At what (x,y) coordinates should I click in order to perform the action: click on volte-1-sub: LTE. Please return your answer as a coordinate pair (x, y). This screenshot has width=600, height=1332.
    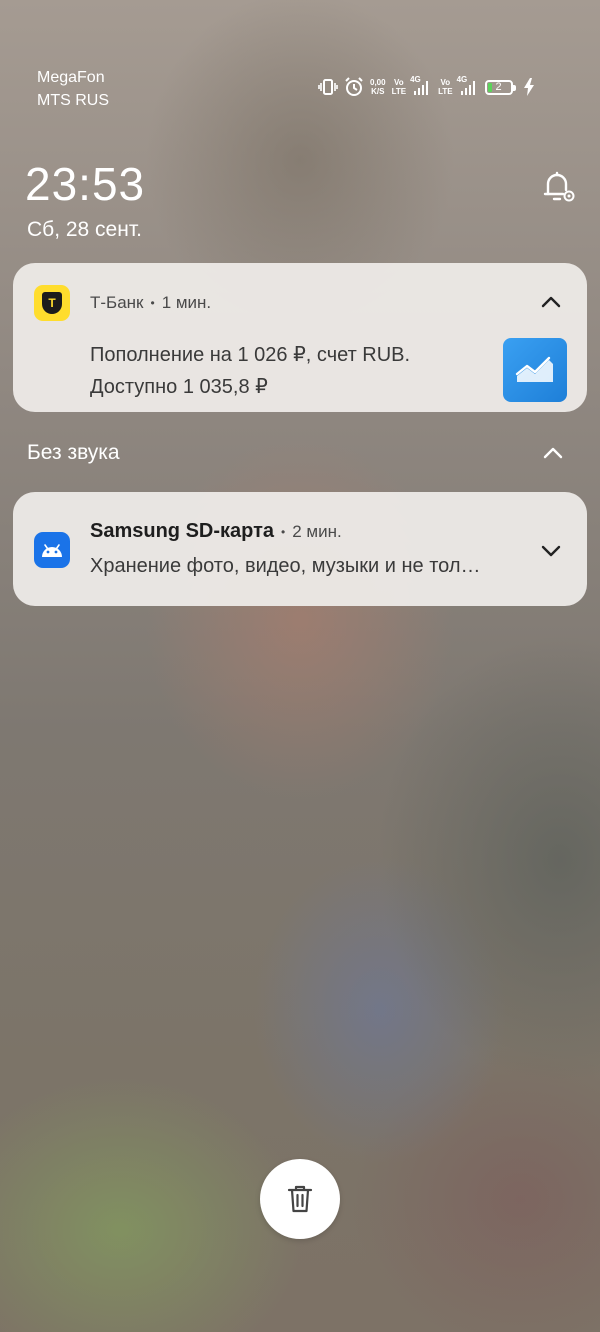
    Looking at the image, I should click on (399, 91).